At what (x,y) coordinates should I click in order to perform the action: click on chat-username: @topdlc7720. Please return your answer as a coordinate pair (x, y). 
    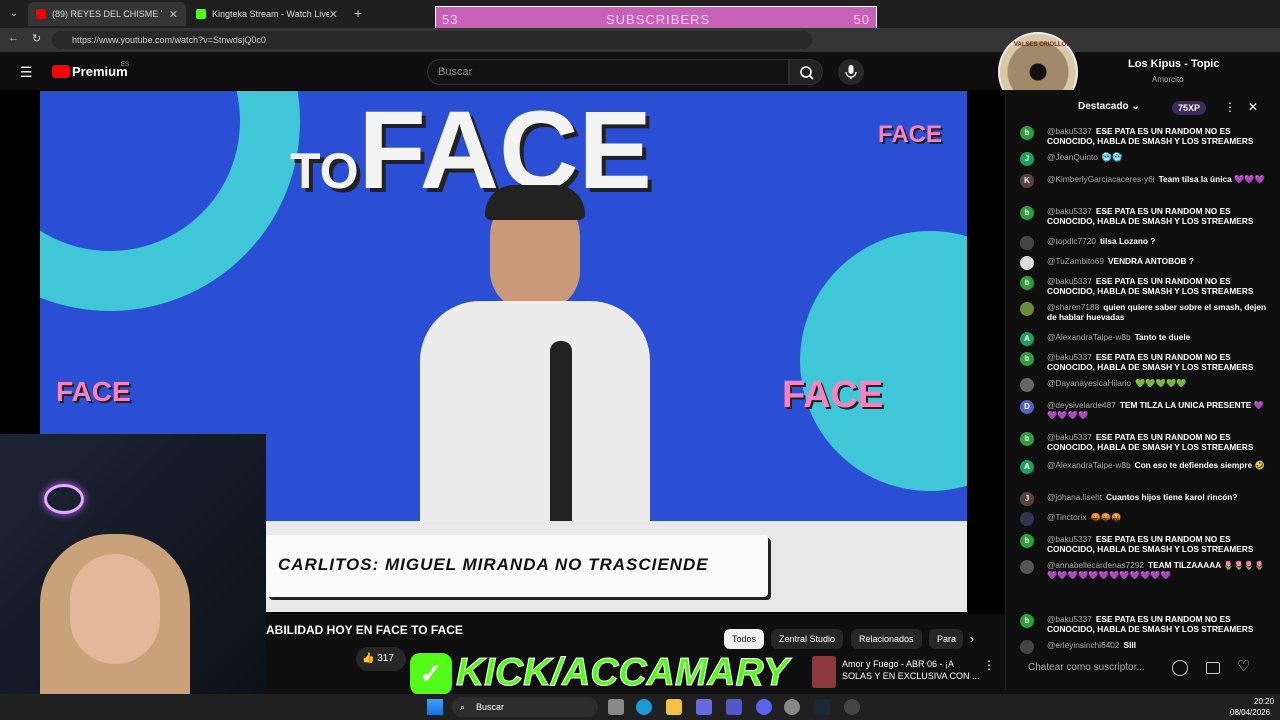
    Looking at the image, I should click on (1071, 241).